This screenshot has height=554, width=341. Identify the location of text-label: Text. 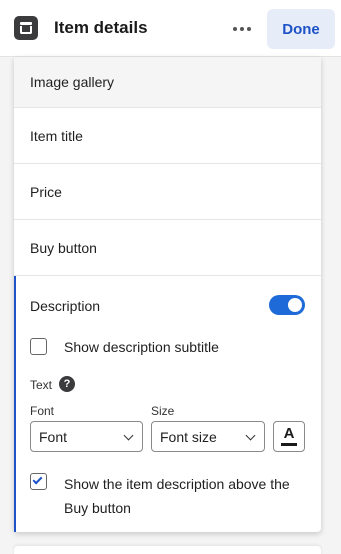
(41, 385).